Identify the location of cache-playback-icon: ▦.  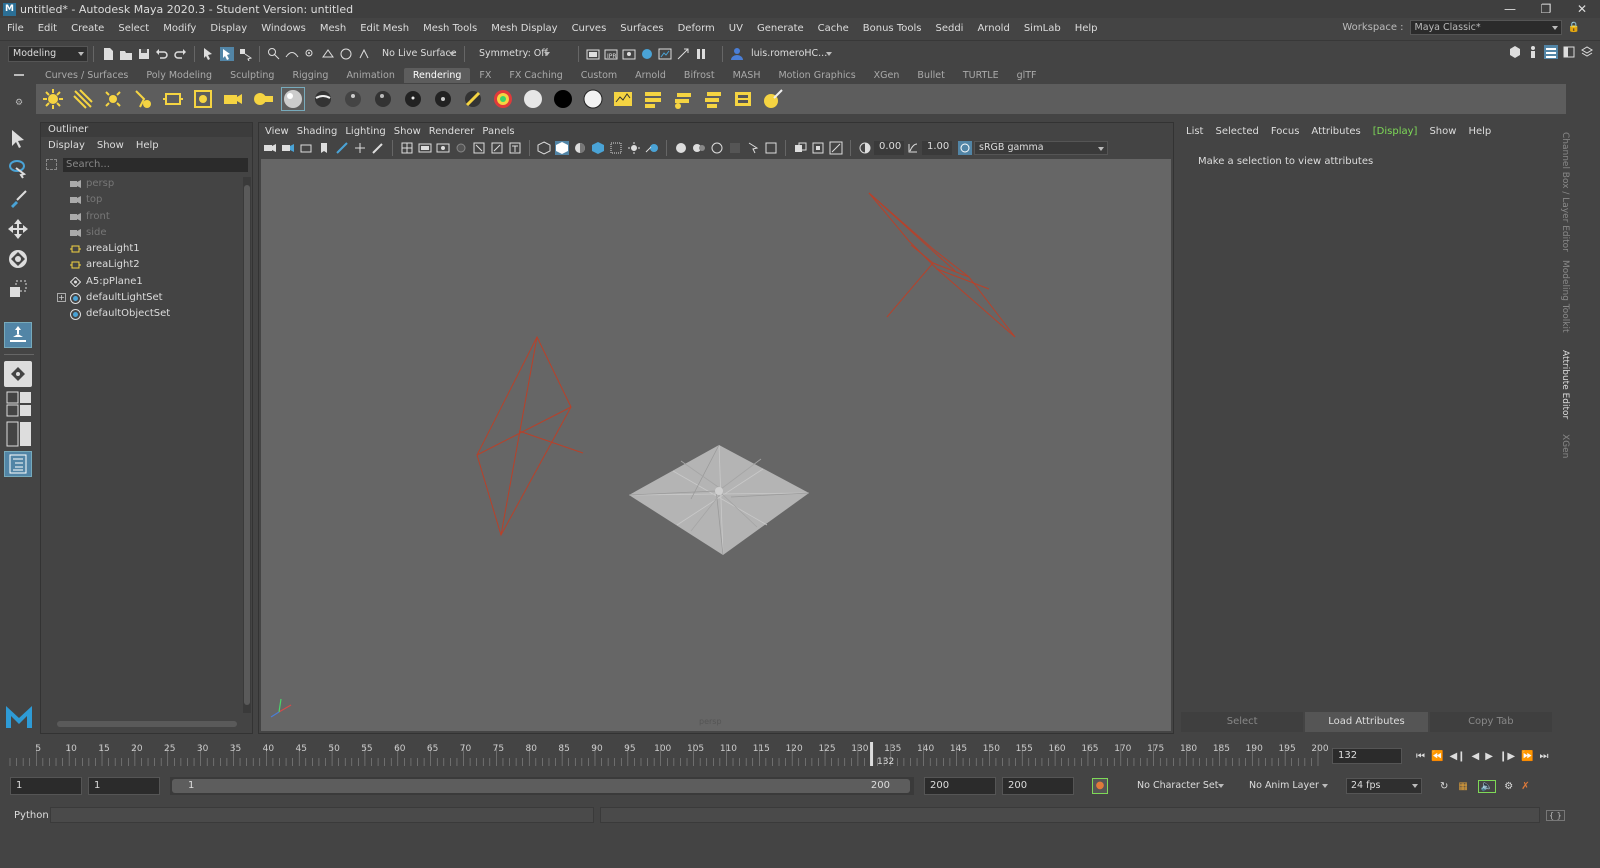
(1462, 786).